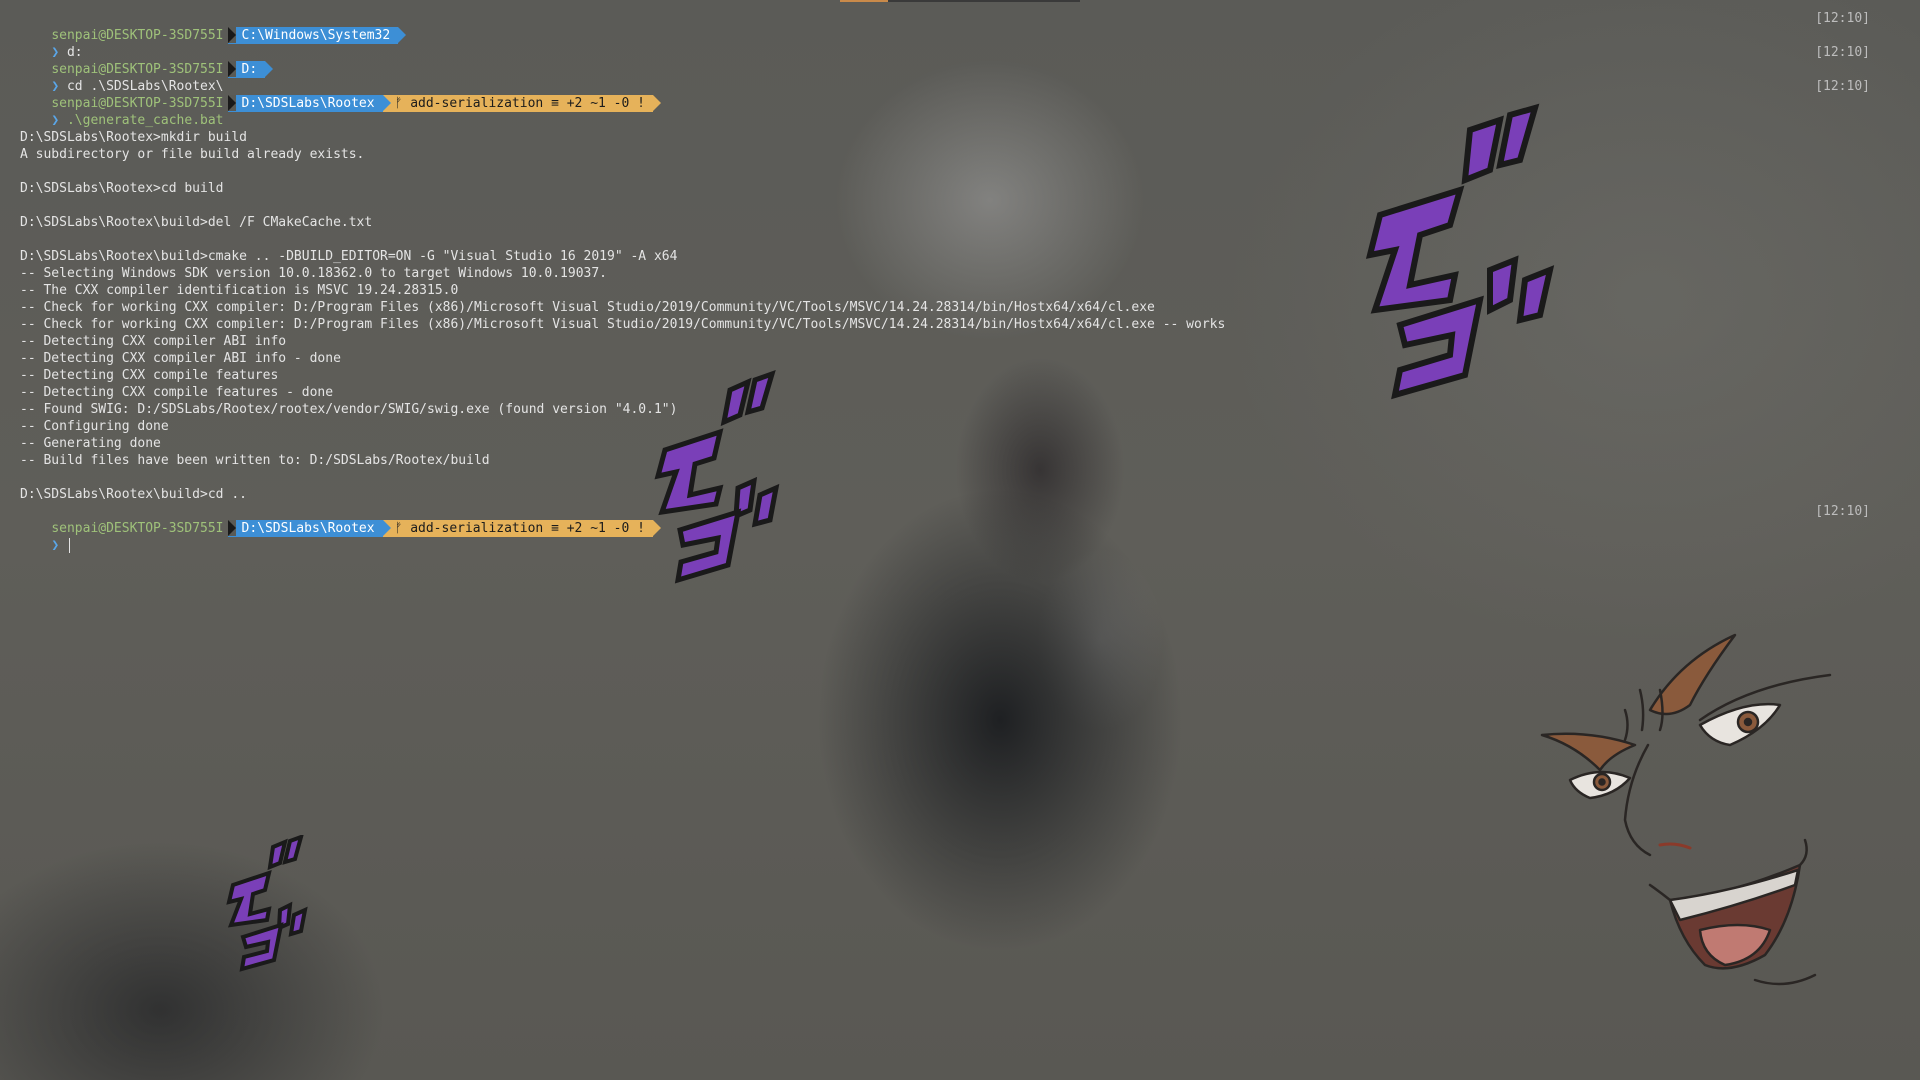 This screenshot has height=1080, width=1920. Describe the element at coordinates (122, 188) in the screenshot. I see `output-line: D:\SDSLabs\Rootex>cd build` at that location.